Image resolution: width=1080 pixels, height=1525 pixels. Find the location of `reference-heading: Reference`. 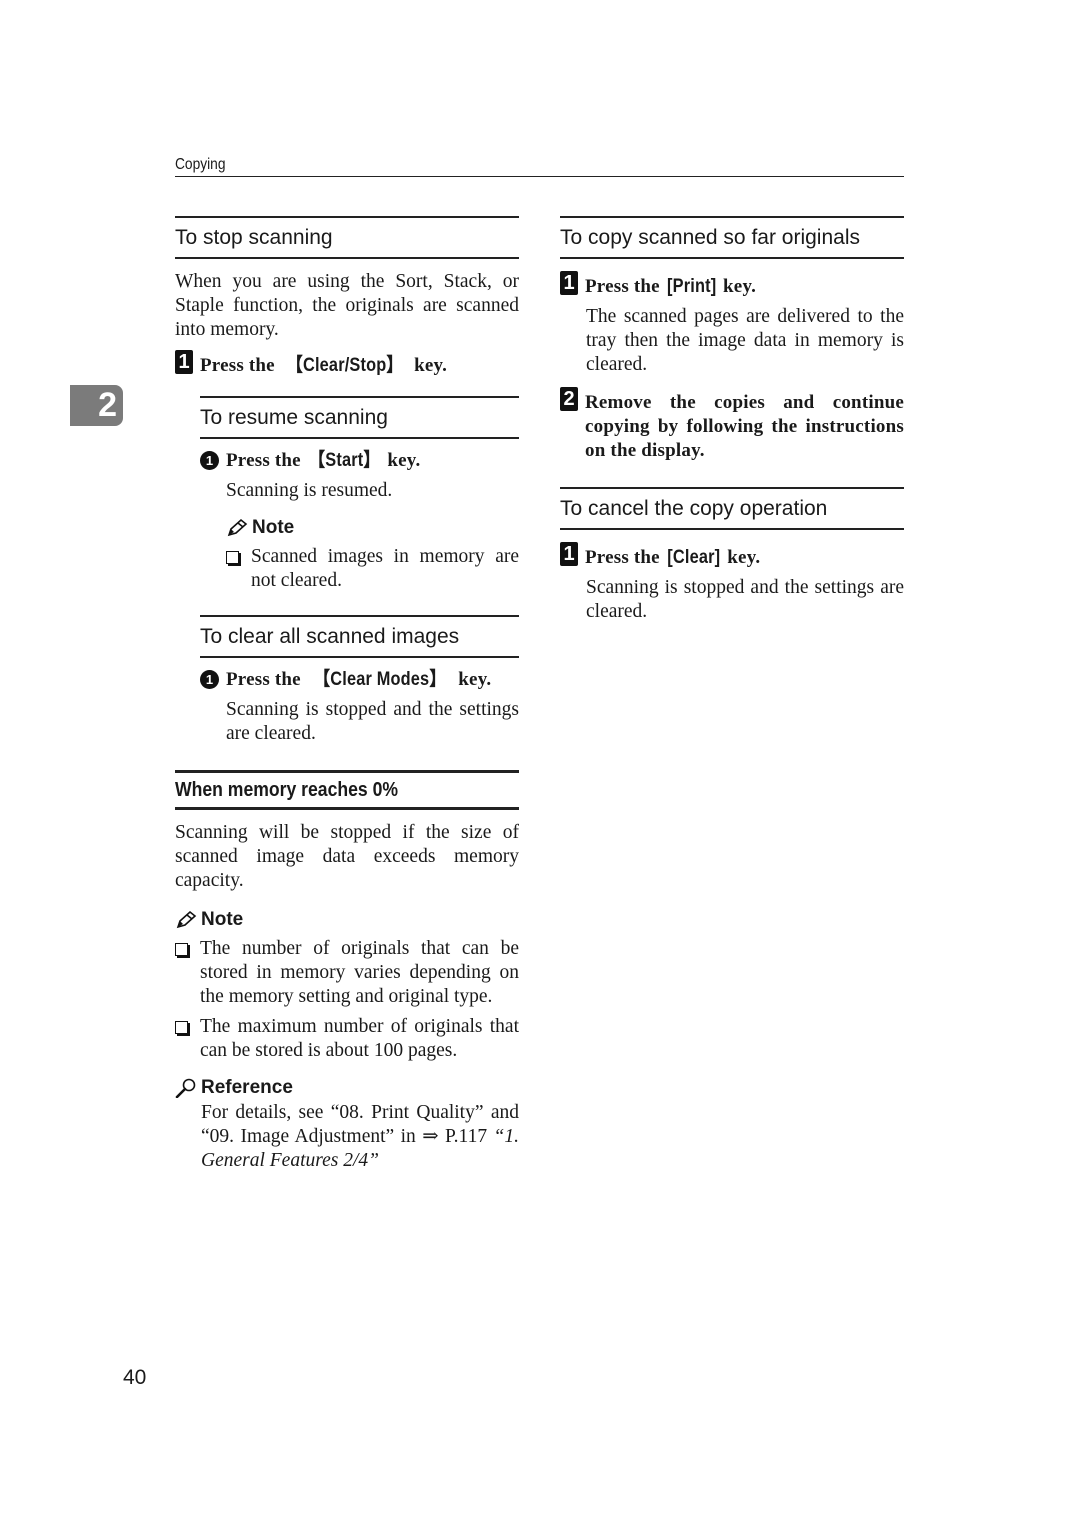

reference-heading: Reference is located at coordinates (347, 1088).